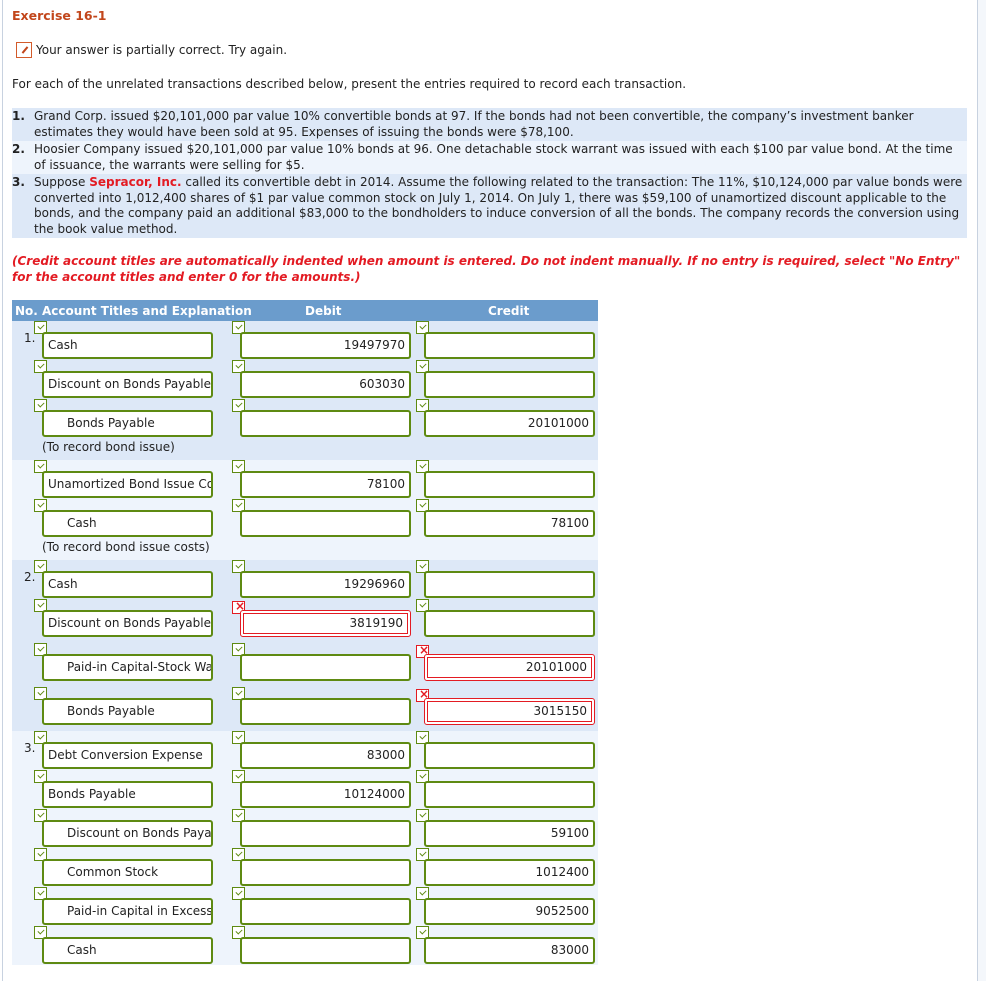  Describe the element at coordinates (509, 950) in the screenshot. I see `credit-amount-input: 83000` at that location.